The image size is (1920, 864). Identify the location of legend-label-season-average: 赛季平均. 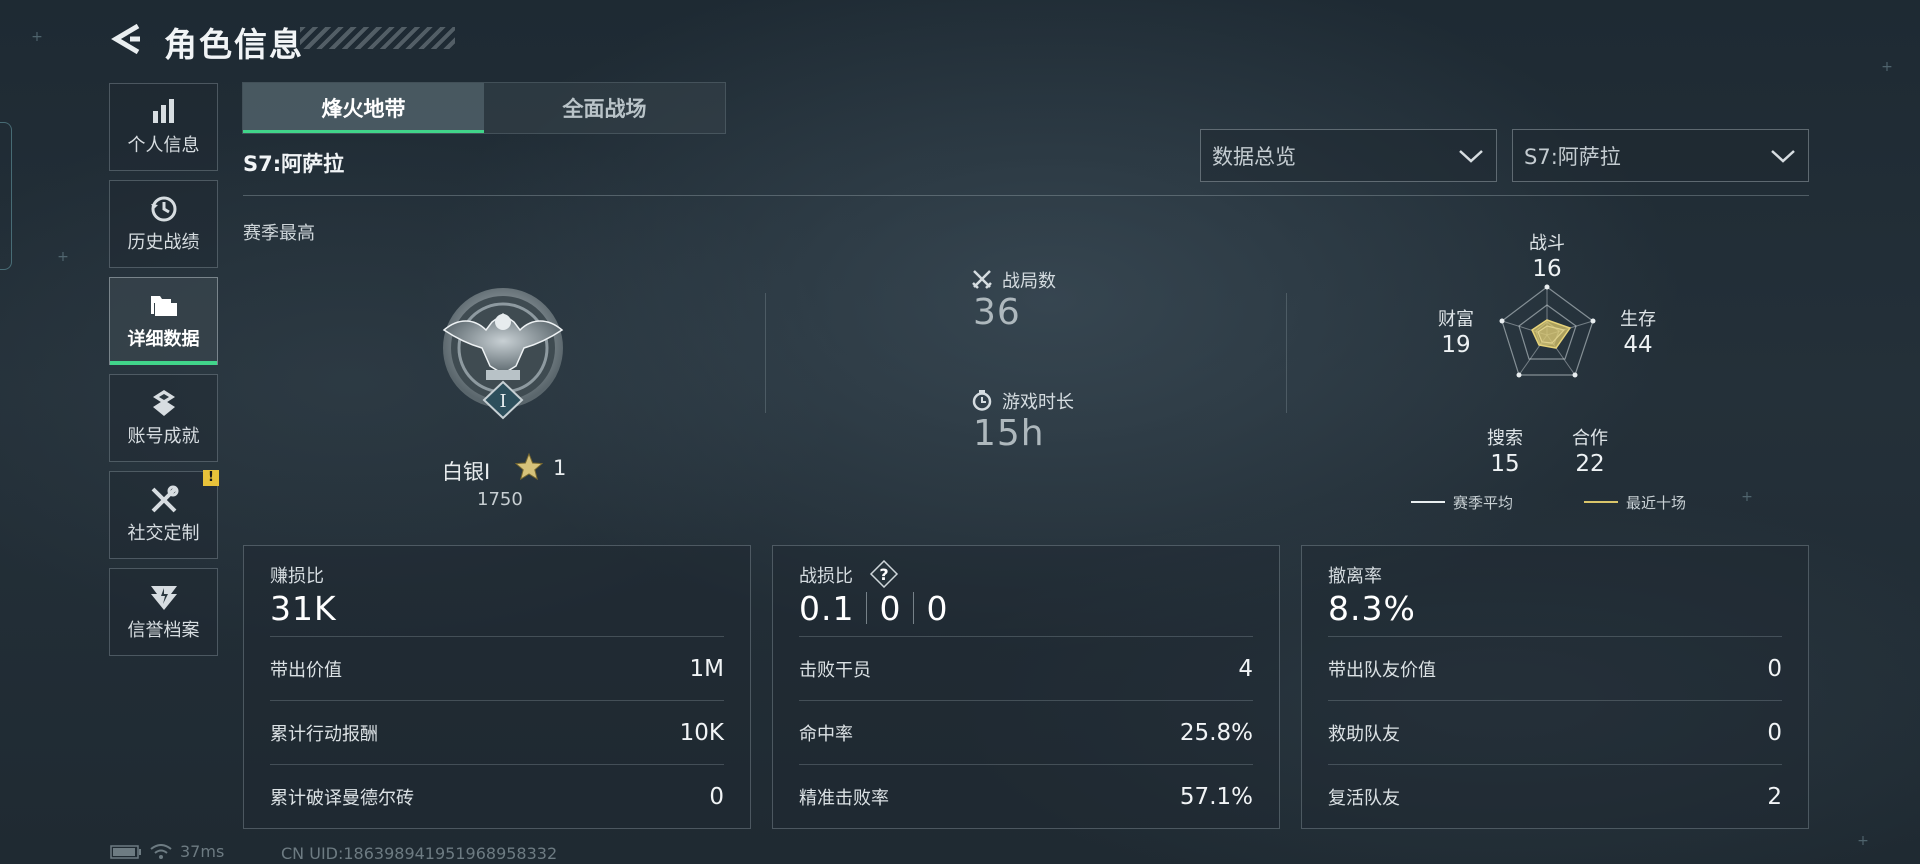
(1483, 503).